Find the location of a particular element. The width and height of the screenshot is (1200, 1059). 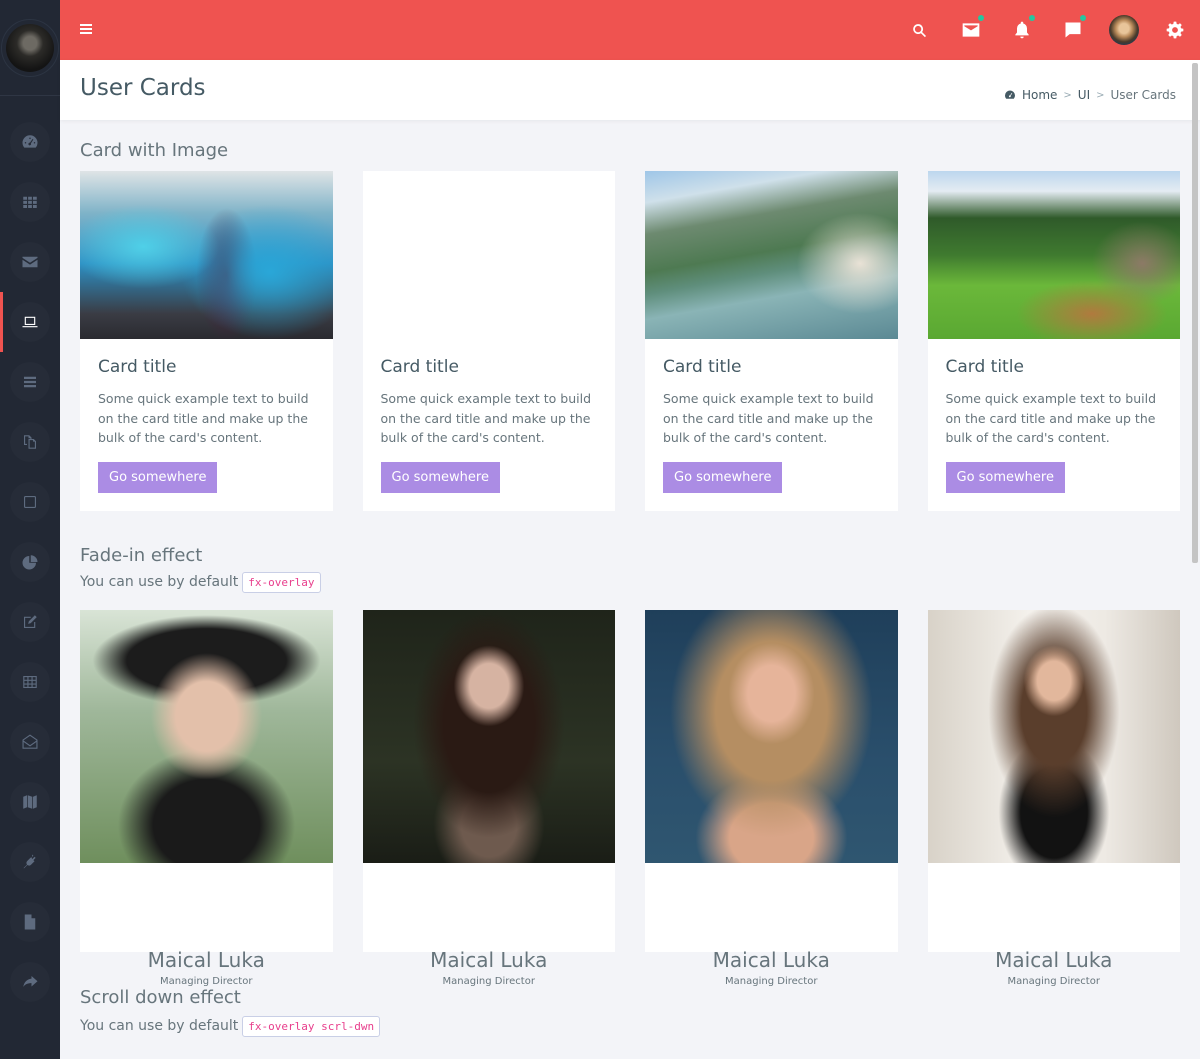

sidebar-item-ui is located at coordinates (30, 322).